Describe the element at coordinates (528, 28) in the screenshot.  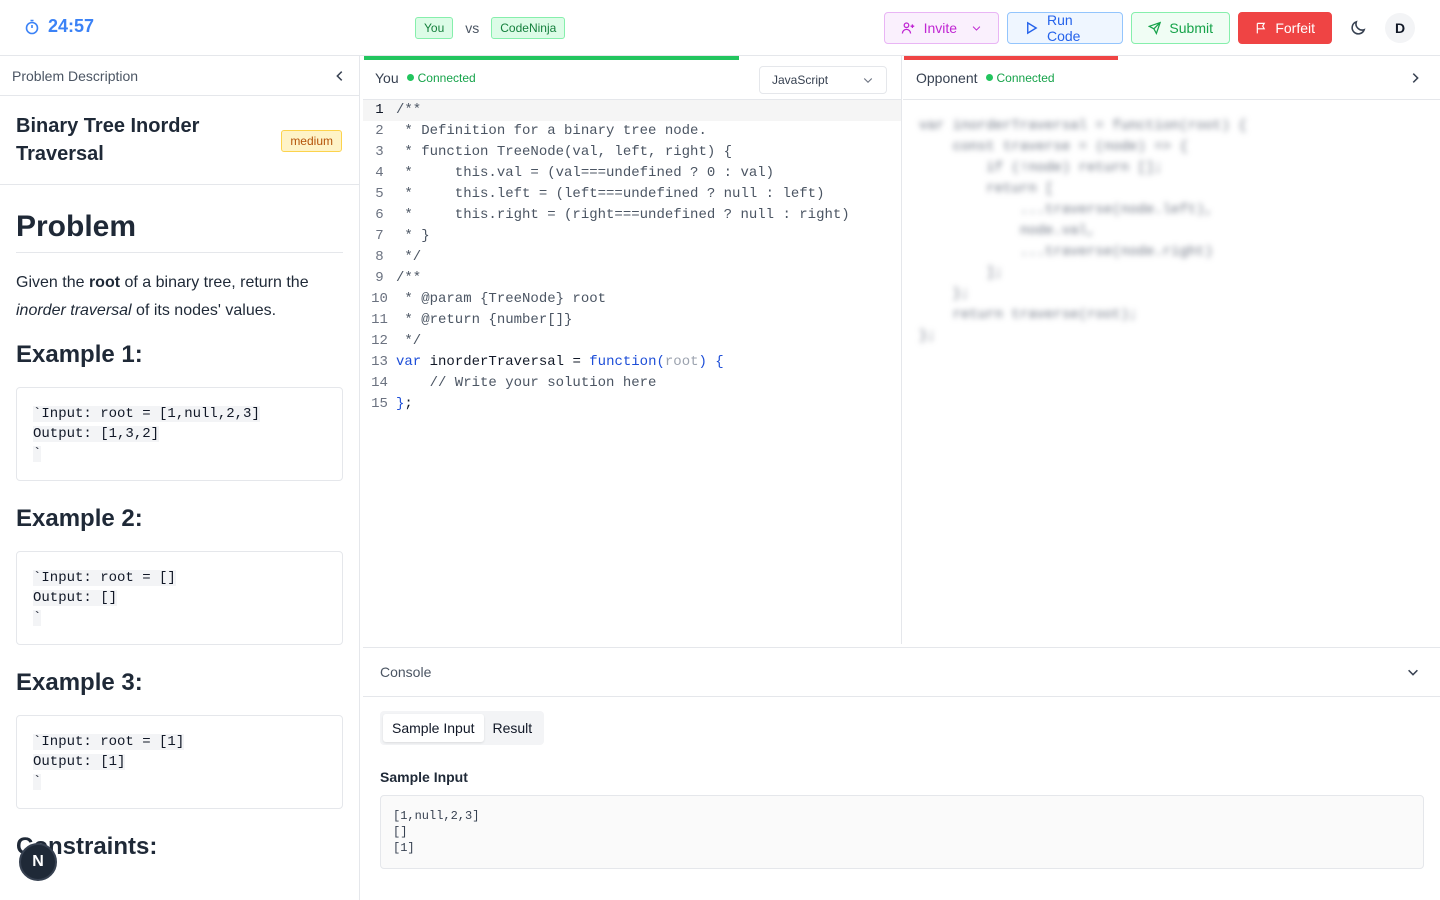
I see `player-opponent-badge: CodeNinja` at that location.